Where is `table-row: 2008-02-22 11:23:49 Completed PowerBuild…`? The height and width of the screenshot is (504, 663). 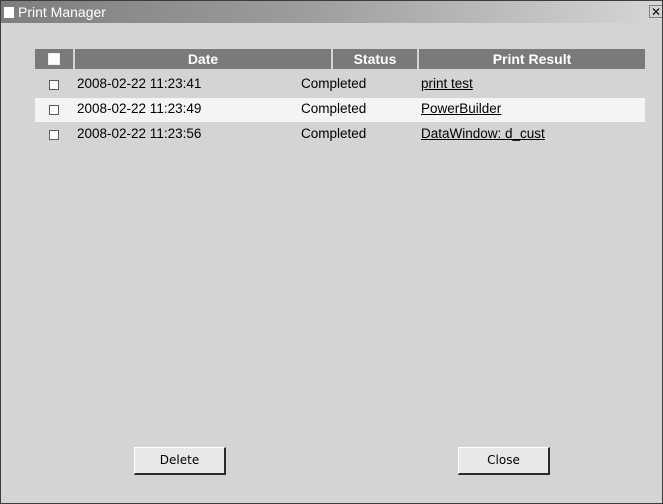
table-row: 2008-02-22 11:23:49 Completed PowerBuild… is located at coordinates (340, 110).